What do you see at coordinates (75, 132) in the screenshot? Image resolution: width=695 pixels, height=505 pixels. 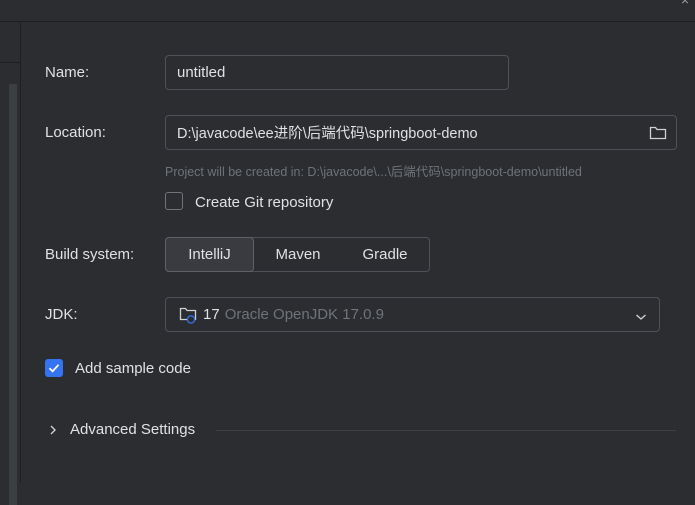 I see `location-label: Location:` at bounding box center [75, 132].